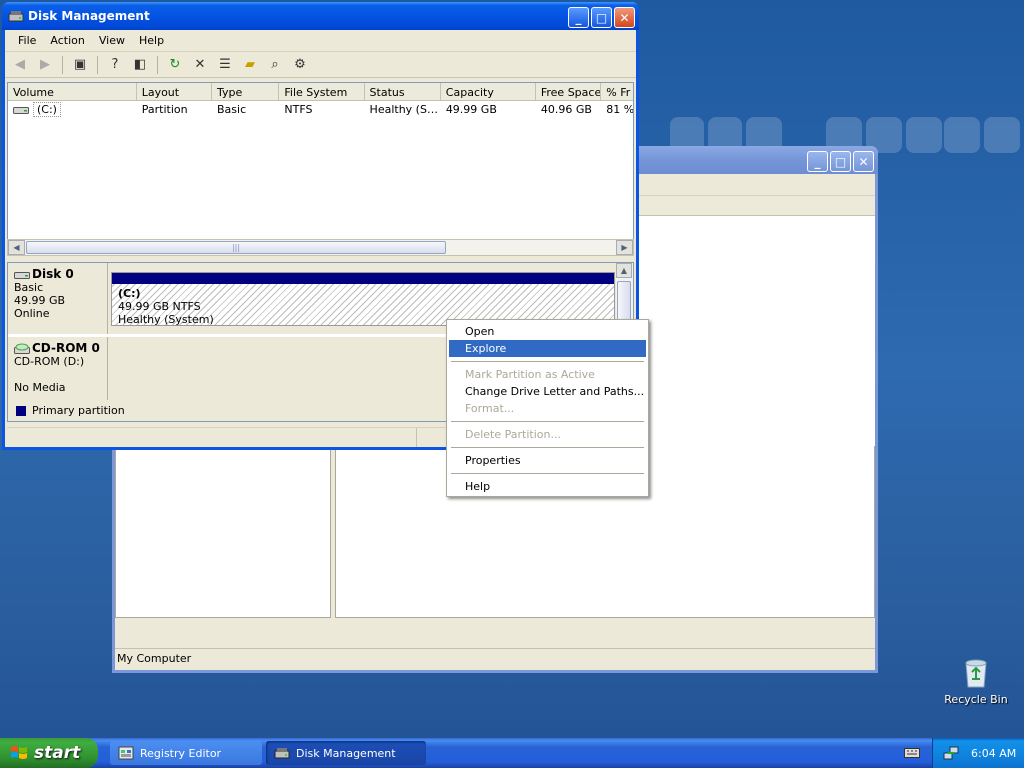  I want to click on keyboard-icon, so click(912, 753).